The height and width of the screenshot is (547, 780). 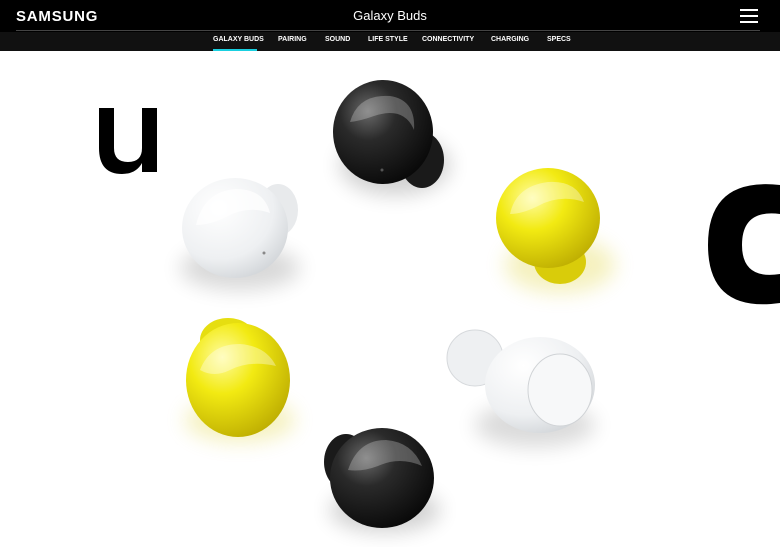 I want to click on earbud-yellow-right, so click(x=555, y=230).